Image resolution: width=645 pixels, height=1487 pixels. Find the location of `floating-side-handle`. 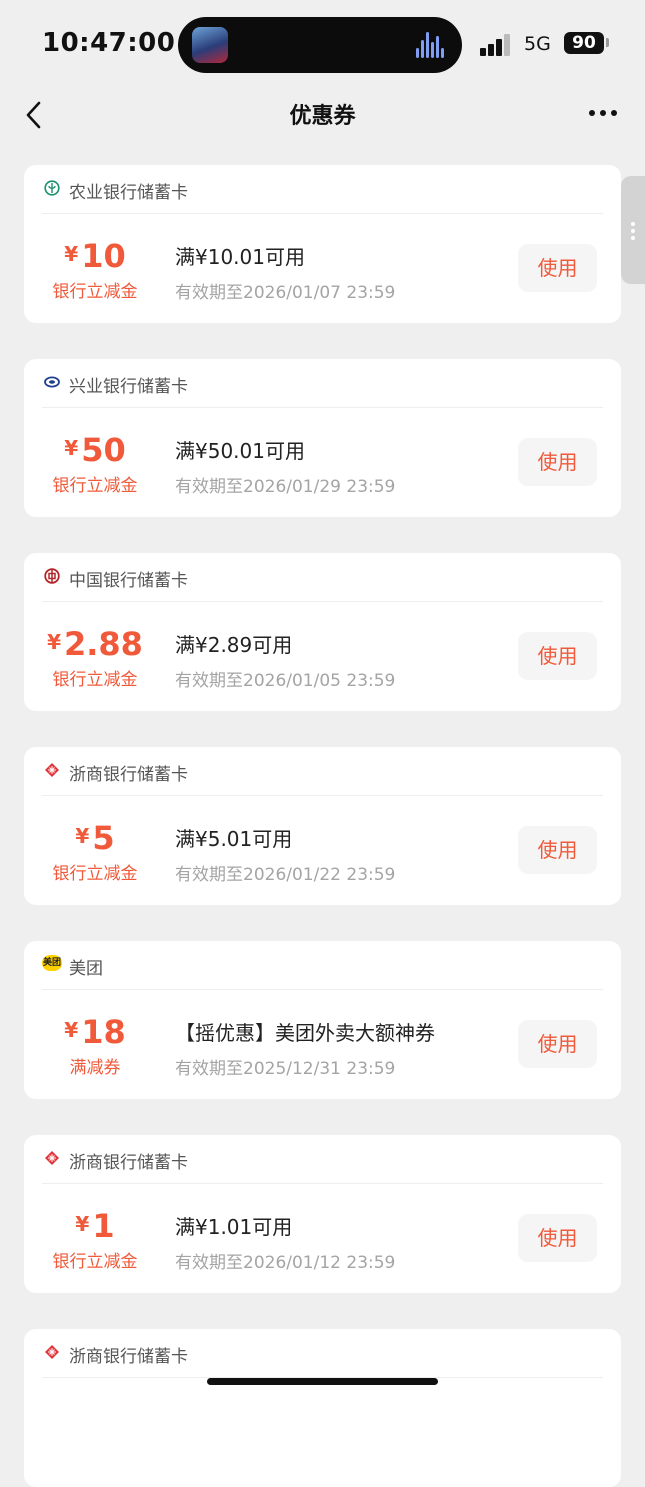

floating-side-handle is located at coordinates (633, 230).